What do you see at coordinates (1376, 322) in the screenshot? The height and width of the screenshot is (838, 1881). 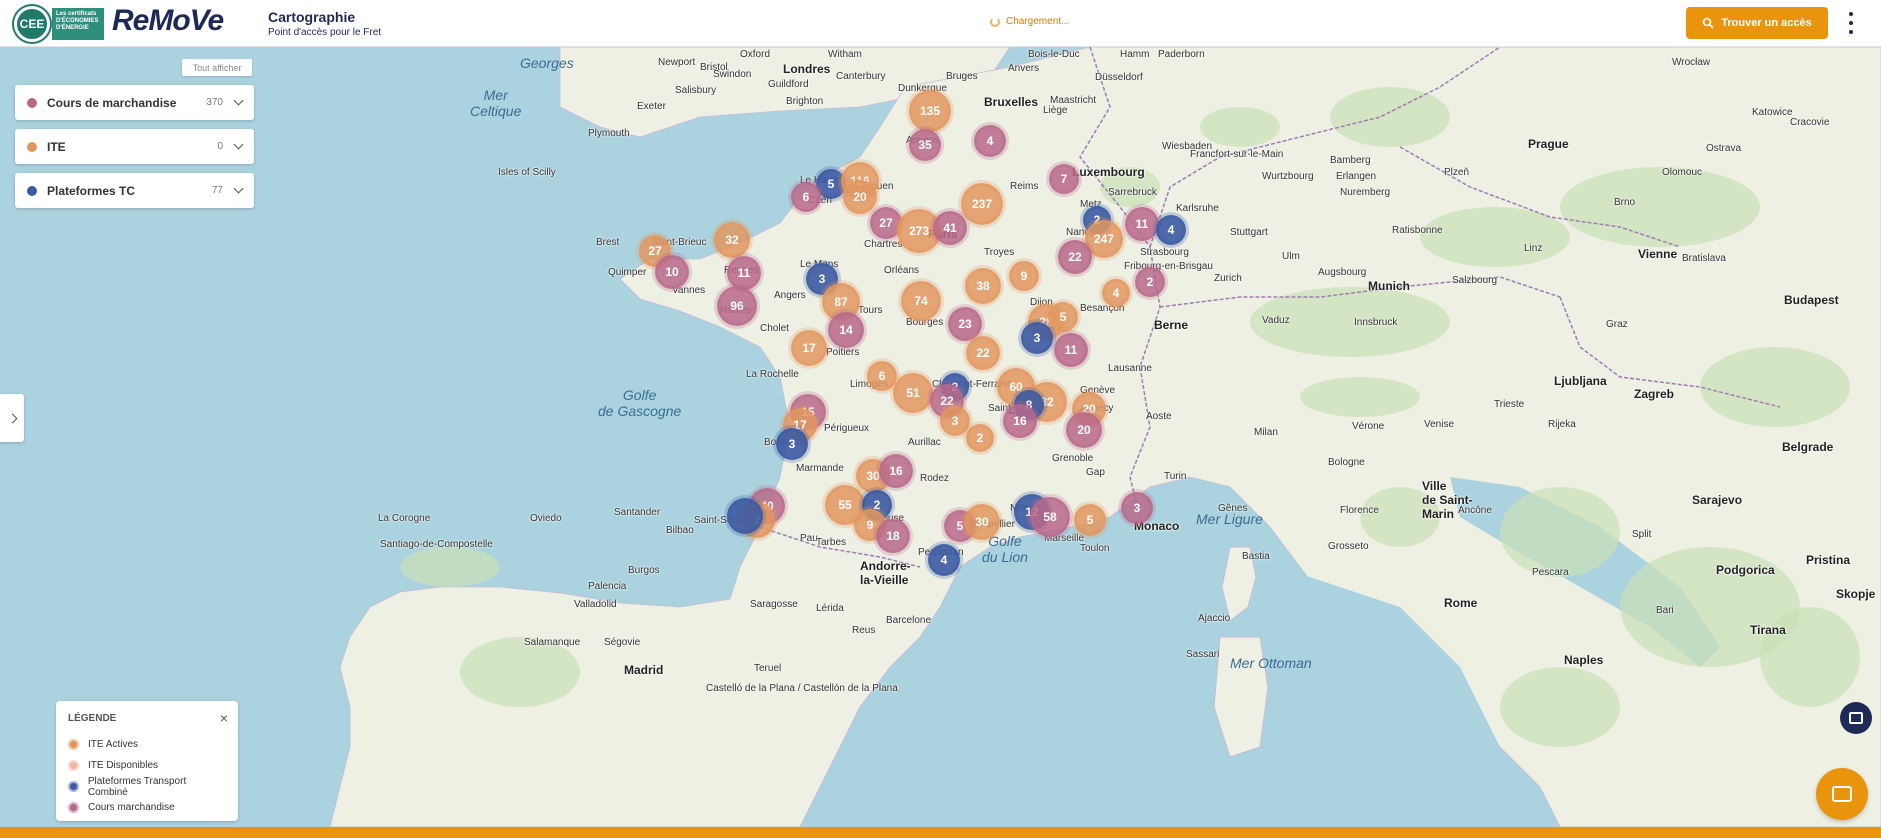 I see `map-label: Innsbruck` at bounding box center [1376, 322].